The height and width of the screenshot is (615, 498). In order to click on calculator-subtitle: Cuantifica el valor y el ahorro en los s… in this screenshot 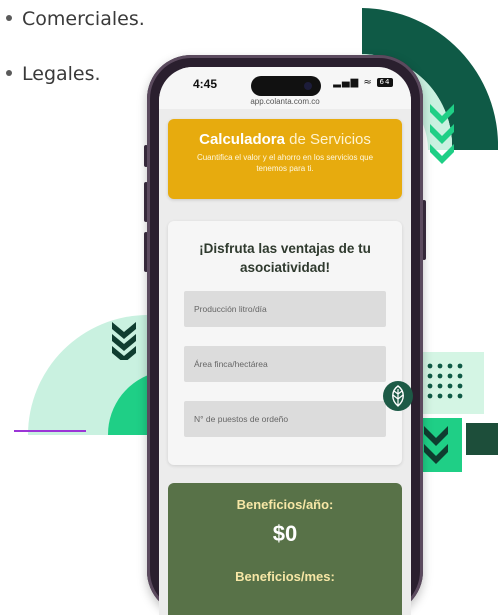, I will do `click(285, 163)`.